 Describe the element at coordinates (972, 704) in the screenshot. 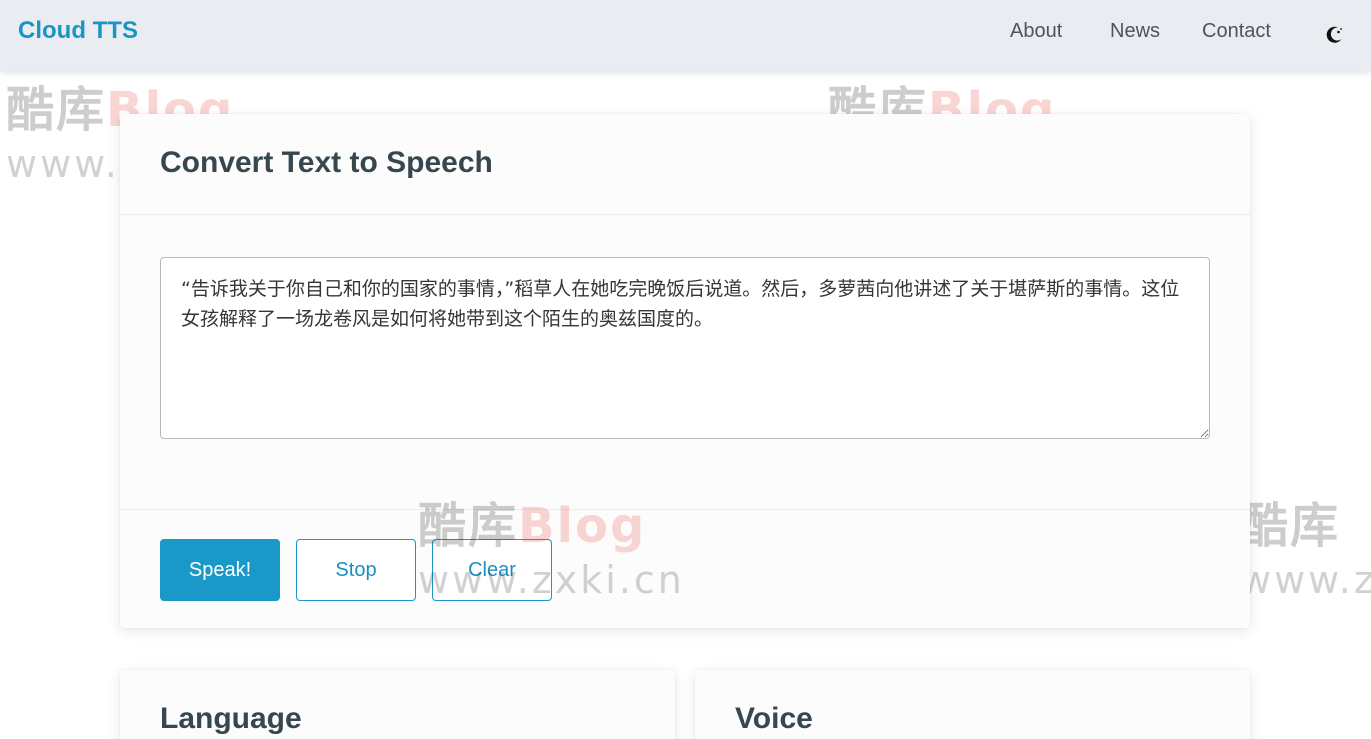

I see `voice-card: Voice` at that location.